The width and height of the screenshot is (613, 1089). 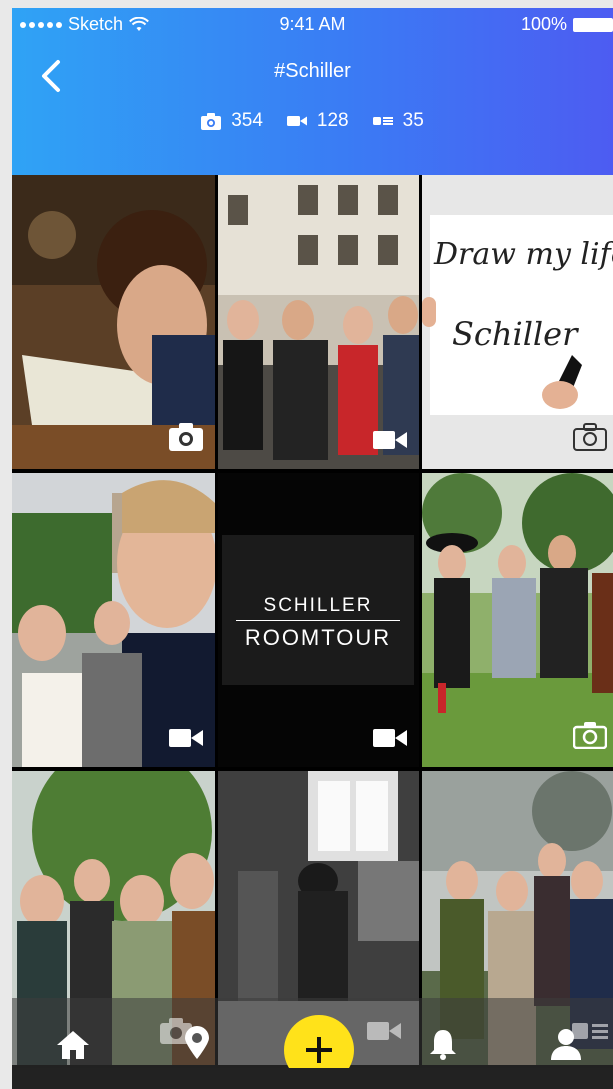 I want to click on location-pin-icon, so click(x=197, y=1043).